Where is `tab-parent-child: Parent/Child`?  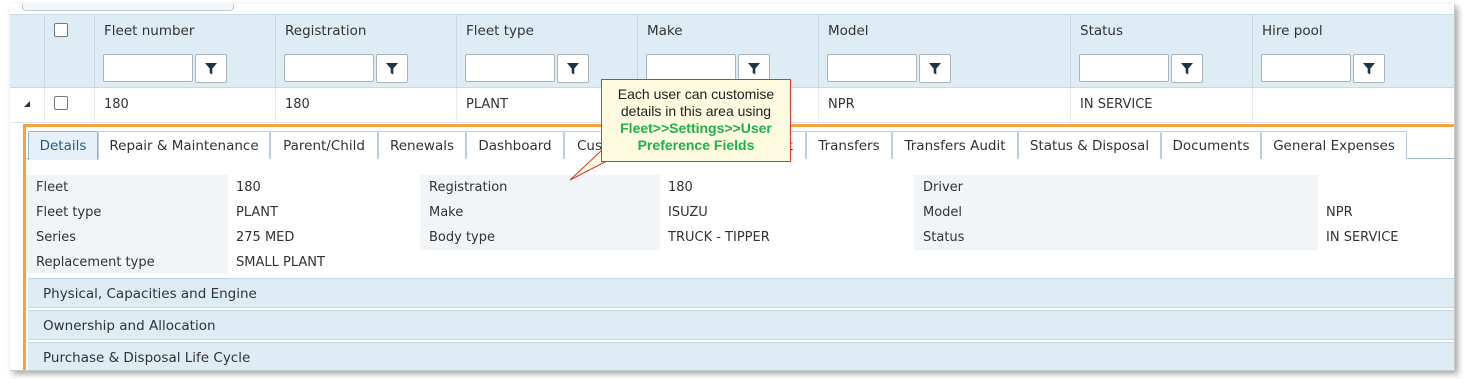
tab-parent-child: Parent/Child is located at coordinates (324, 145).